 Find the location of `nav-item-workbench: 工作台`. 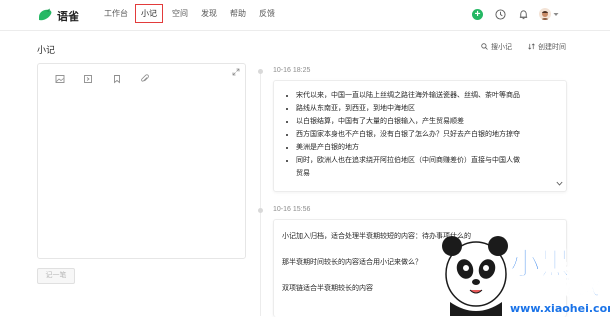

nav-item-workbench: 工作台 is located at coordinates (116, 13).